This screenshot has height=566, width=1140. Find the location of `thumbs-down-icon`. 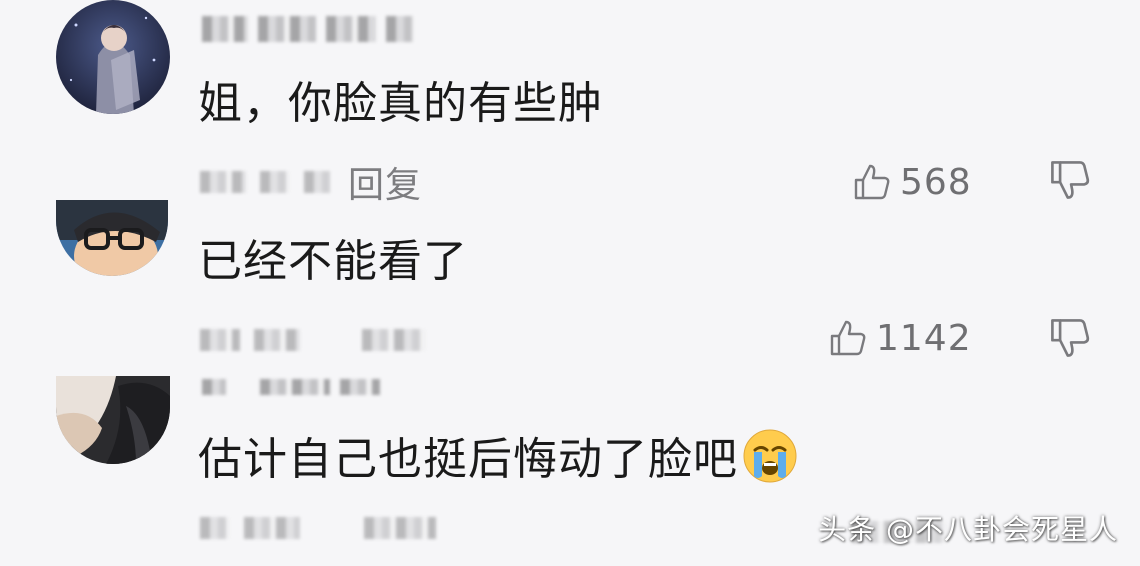

thumbs-down-icon is located at coordinates (1070, 338).